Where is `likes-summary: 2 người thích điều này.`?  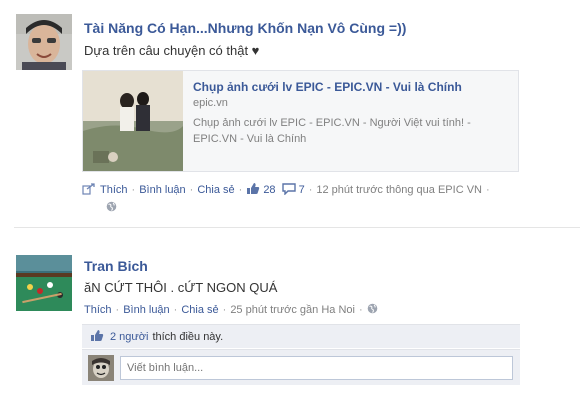
likes-summary: 2 người thích điều này. is located at coordinates (301, 336).